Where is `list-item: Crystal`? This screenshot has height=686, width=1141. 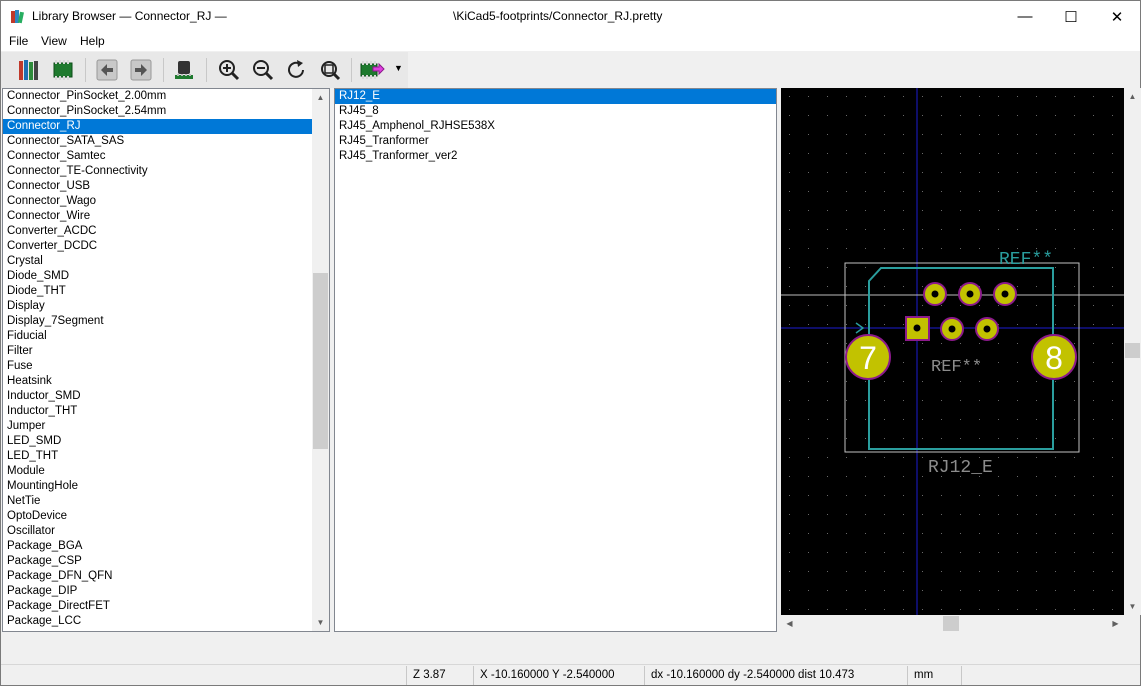
list-item: Crystal is located at coordinates (166, 261).